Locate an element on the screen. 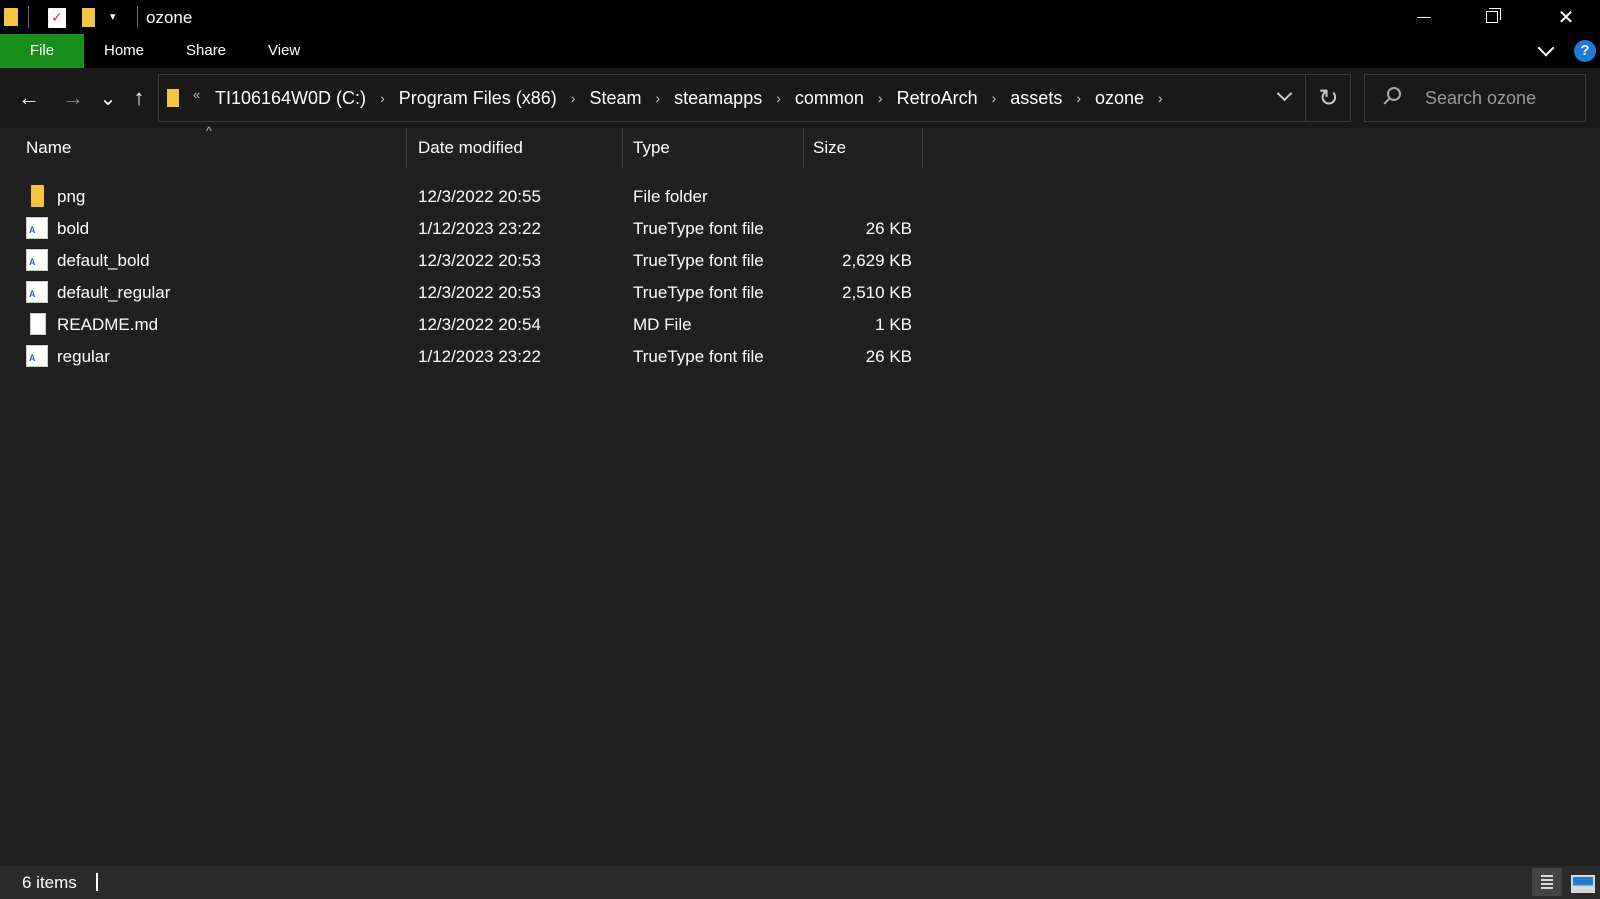  file-name: regular is located at coordinates (83, 356).